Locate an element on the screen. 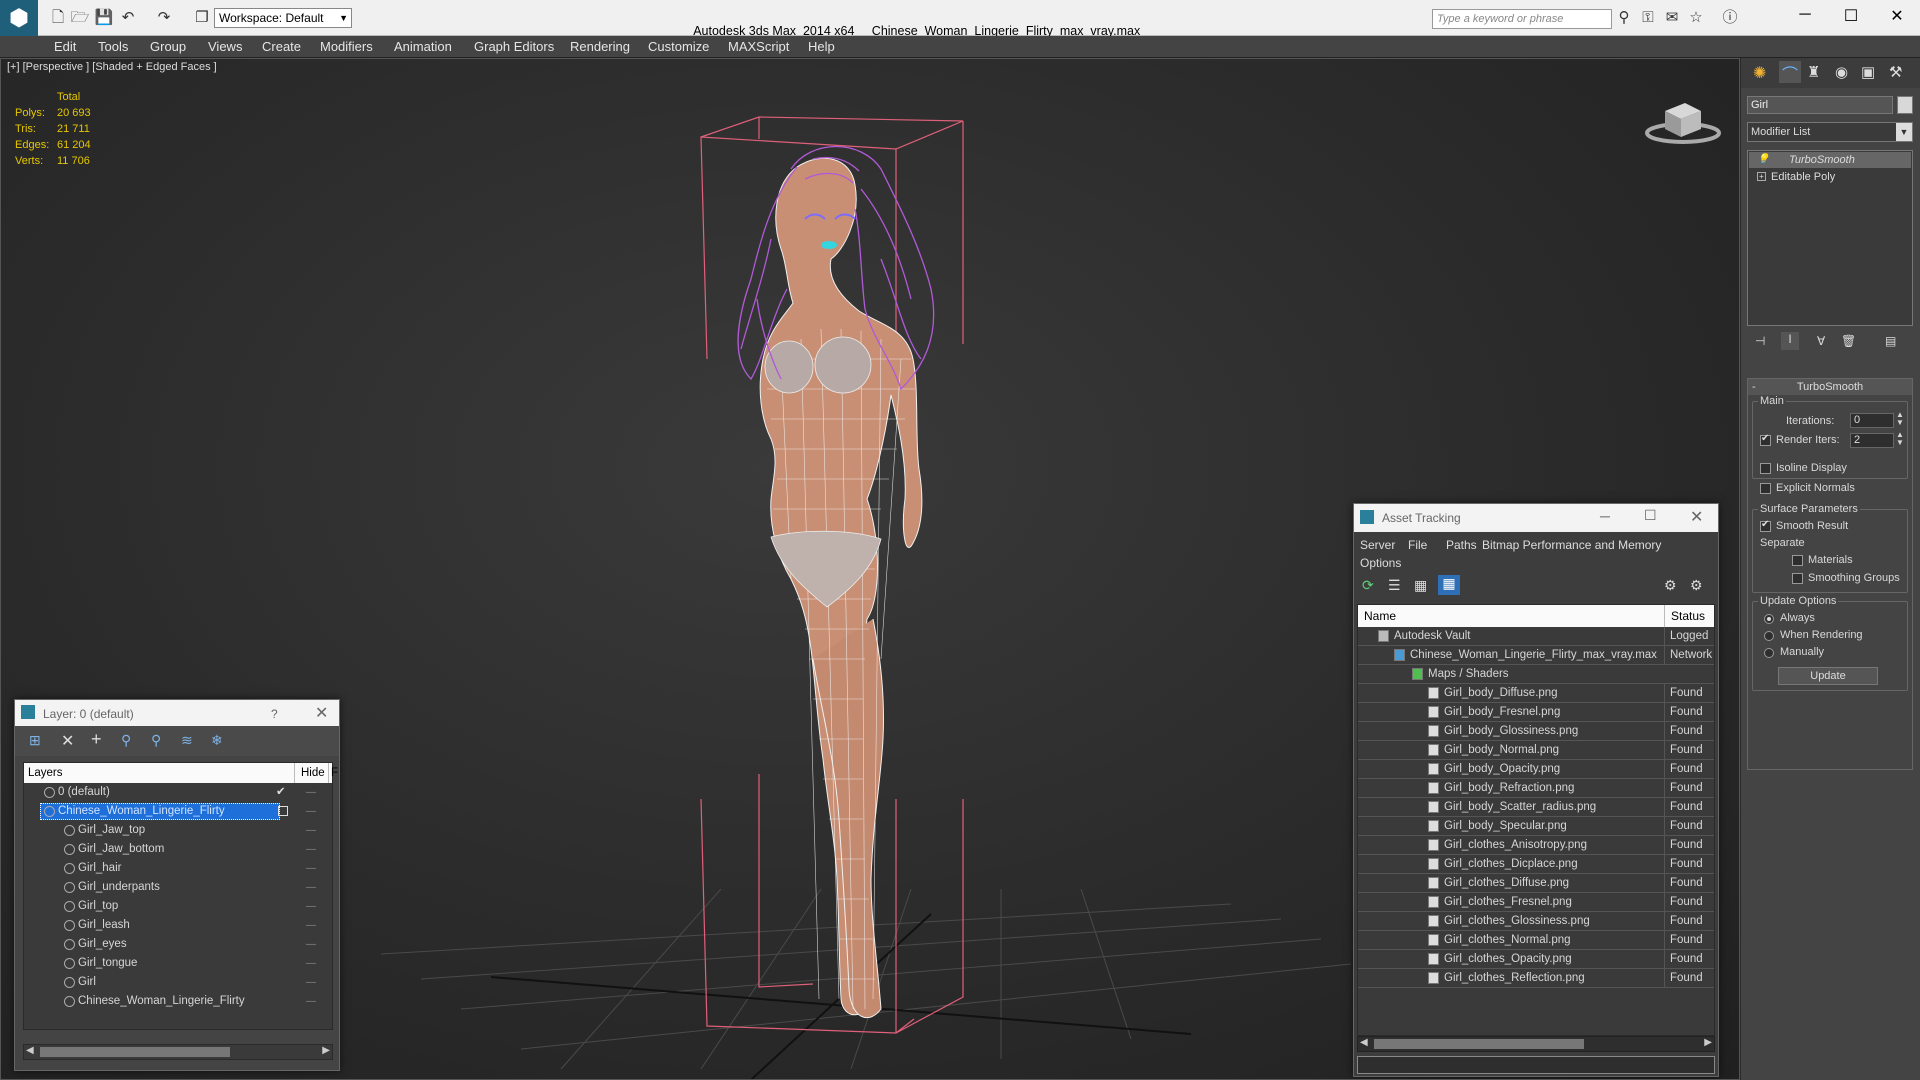 Image resolution: width=1920 pixels, height=1080 pixels. display-tab-icon: ▣ is located at coordinates (1868, 72).